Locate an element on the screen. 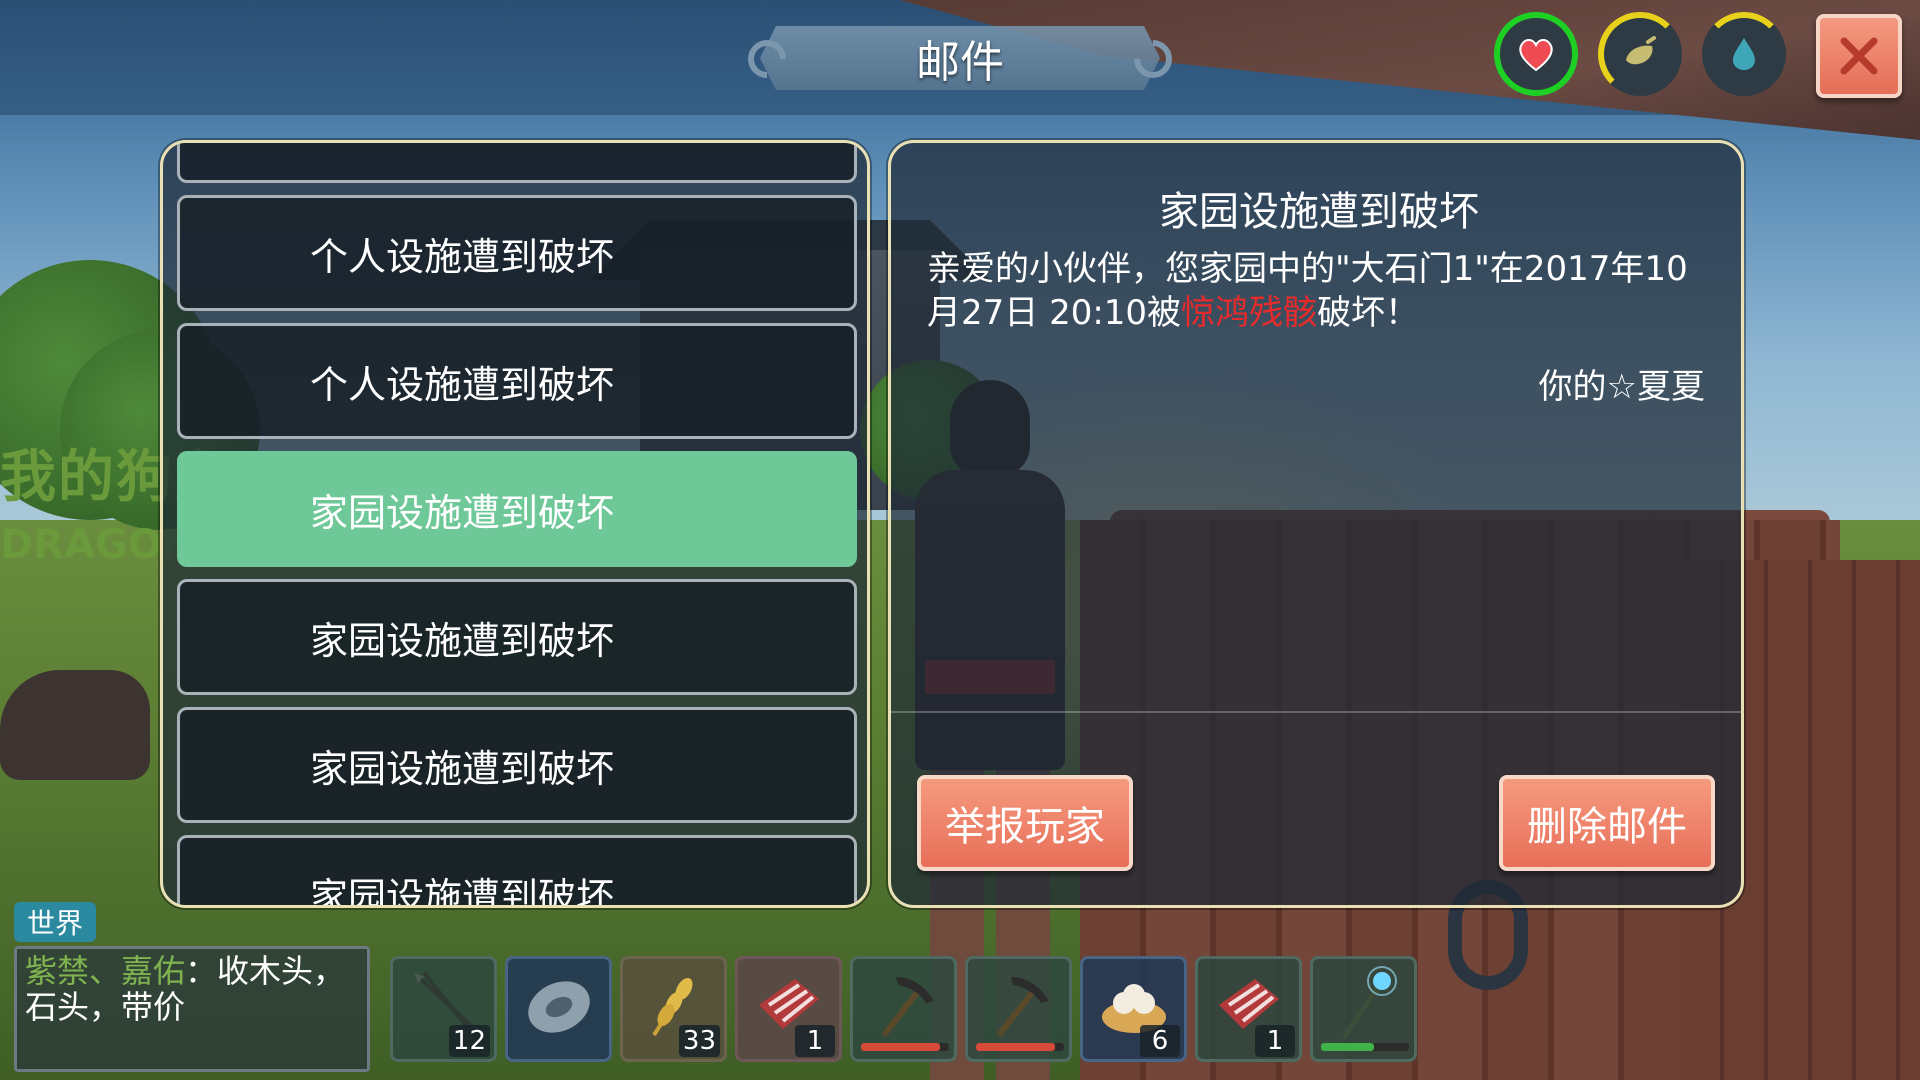  item-count: 6 is located at coordinates (1160, 1041).